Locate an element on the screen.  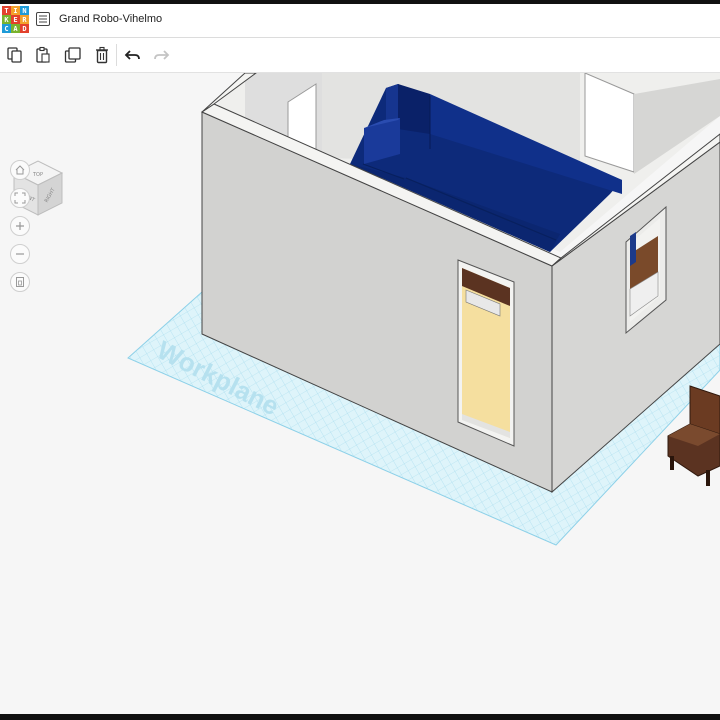
plus-icon is located at coordinates (20, 226).